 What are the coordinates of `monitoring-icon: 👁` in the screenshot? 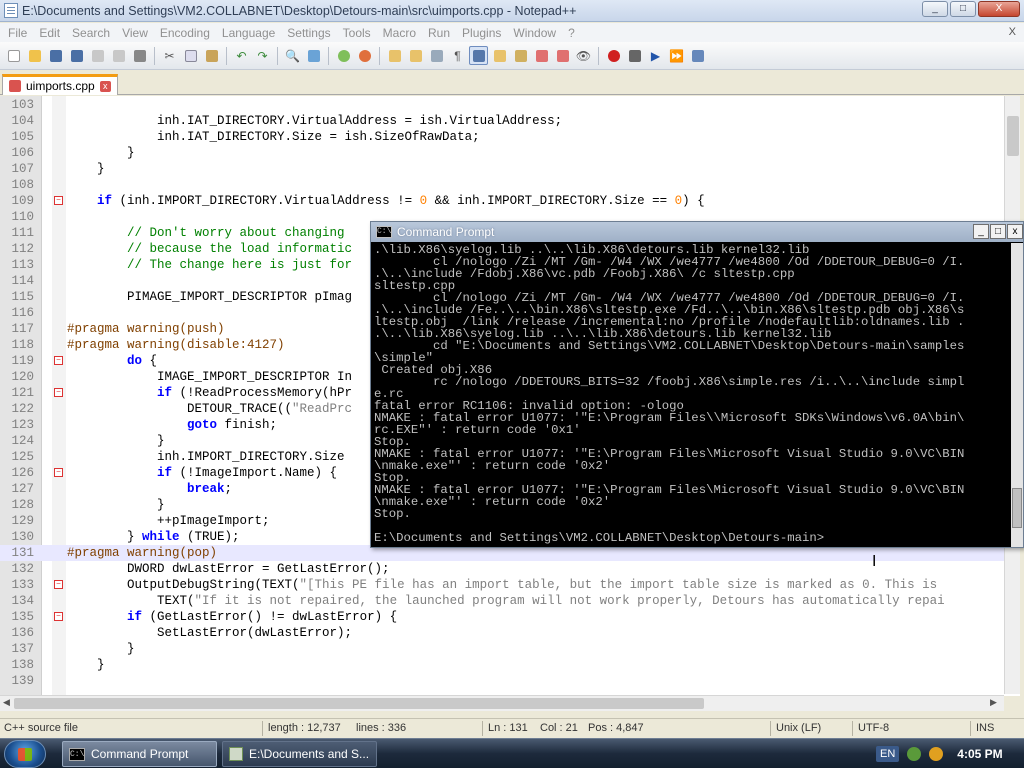 It's located at (583, 55).